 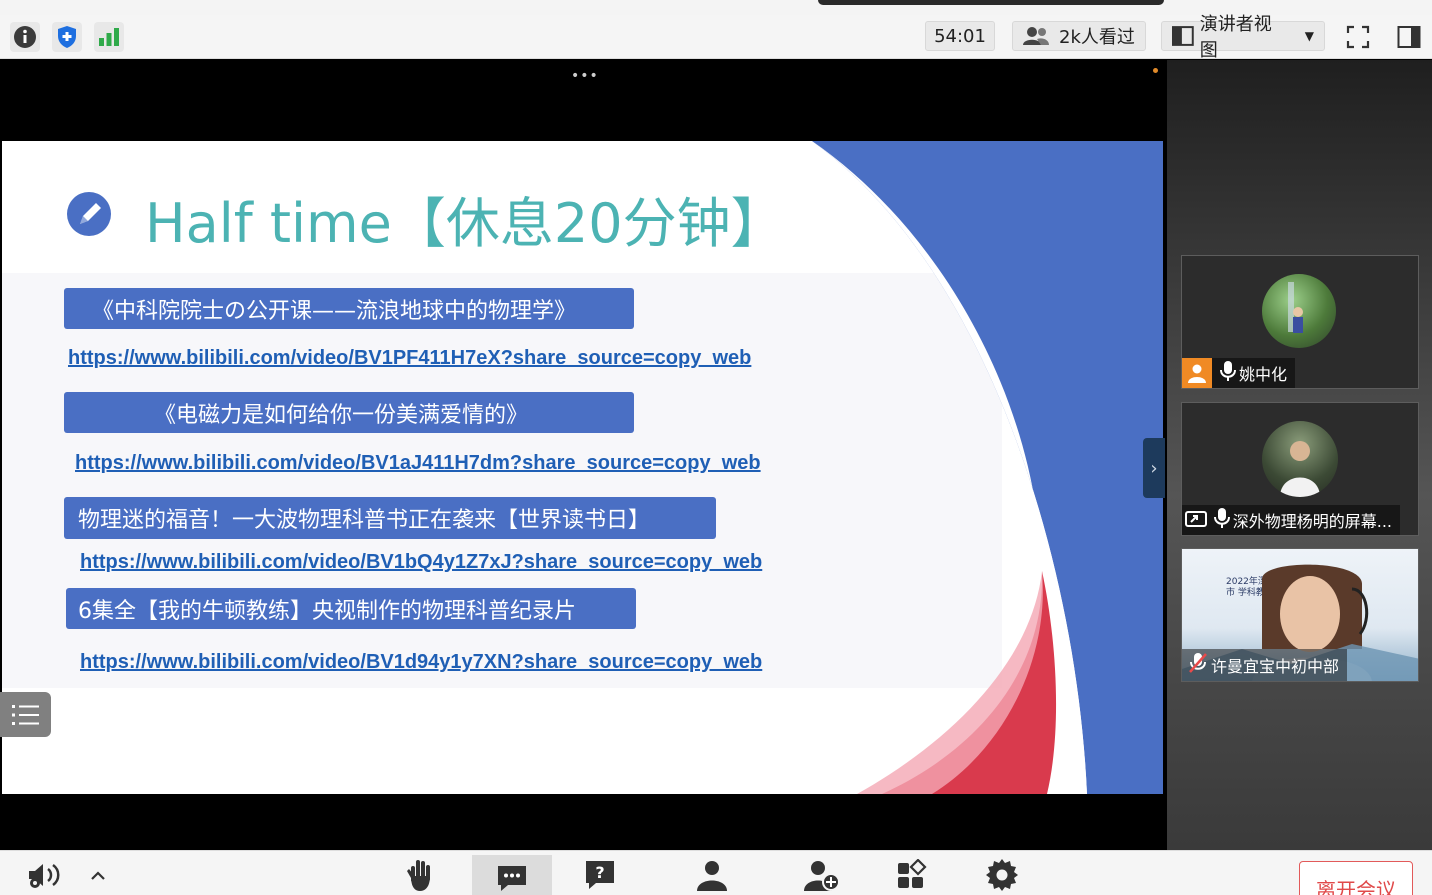 What do you see at coordinates (349, 412) in the screenshot?
I see `resource-title-2: 《电磁力是如何给你一份美满爱情的》` at bounding box center [349, 412].